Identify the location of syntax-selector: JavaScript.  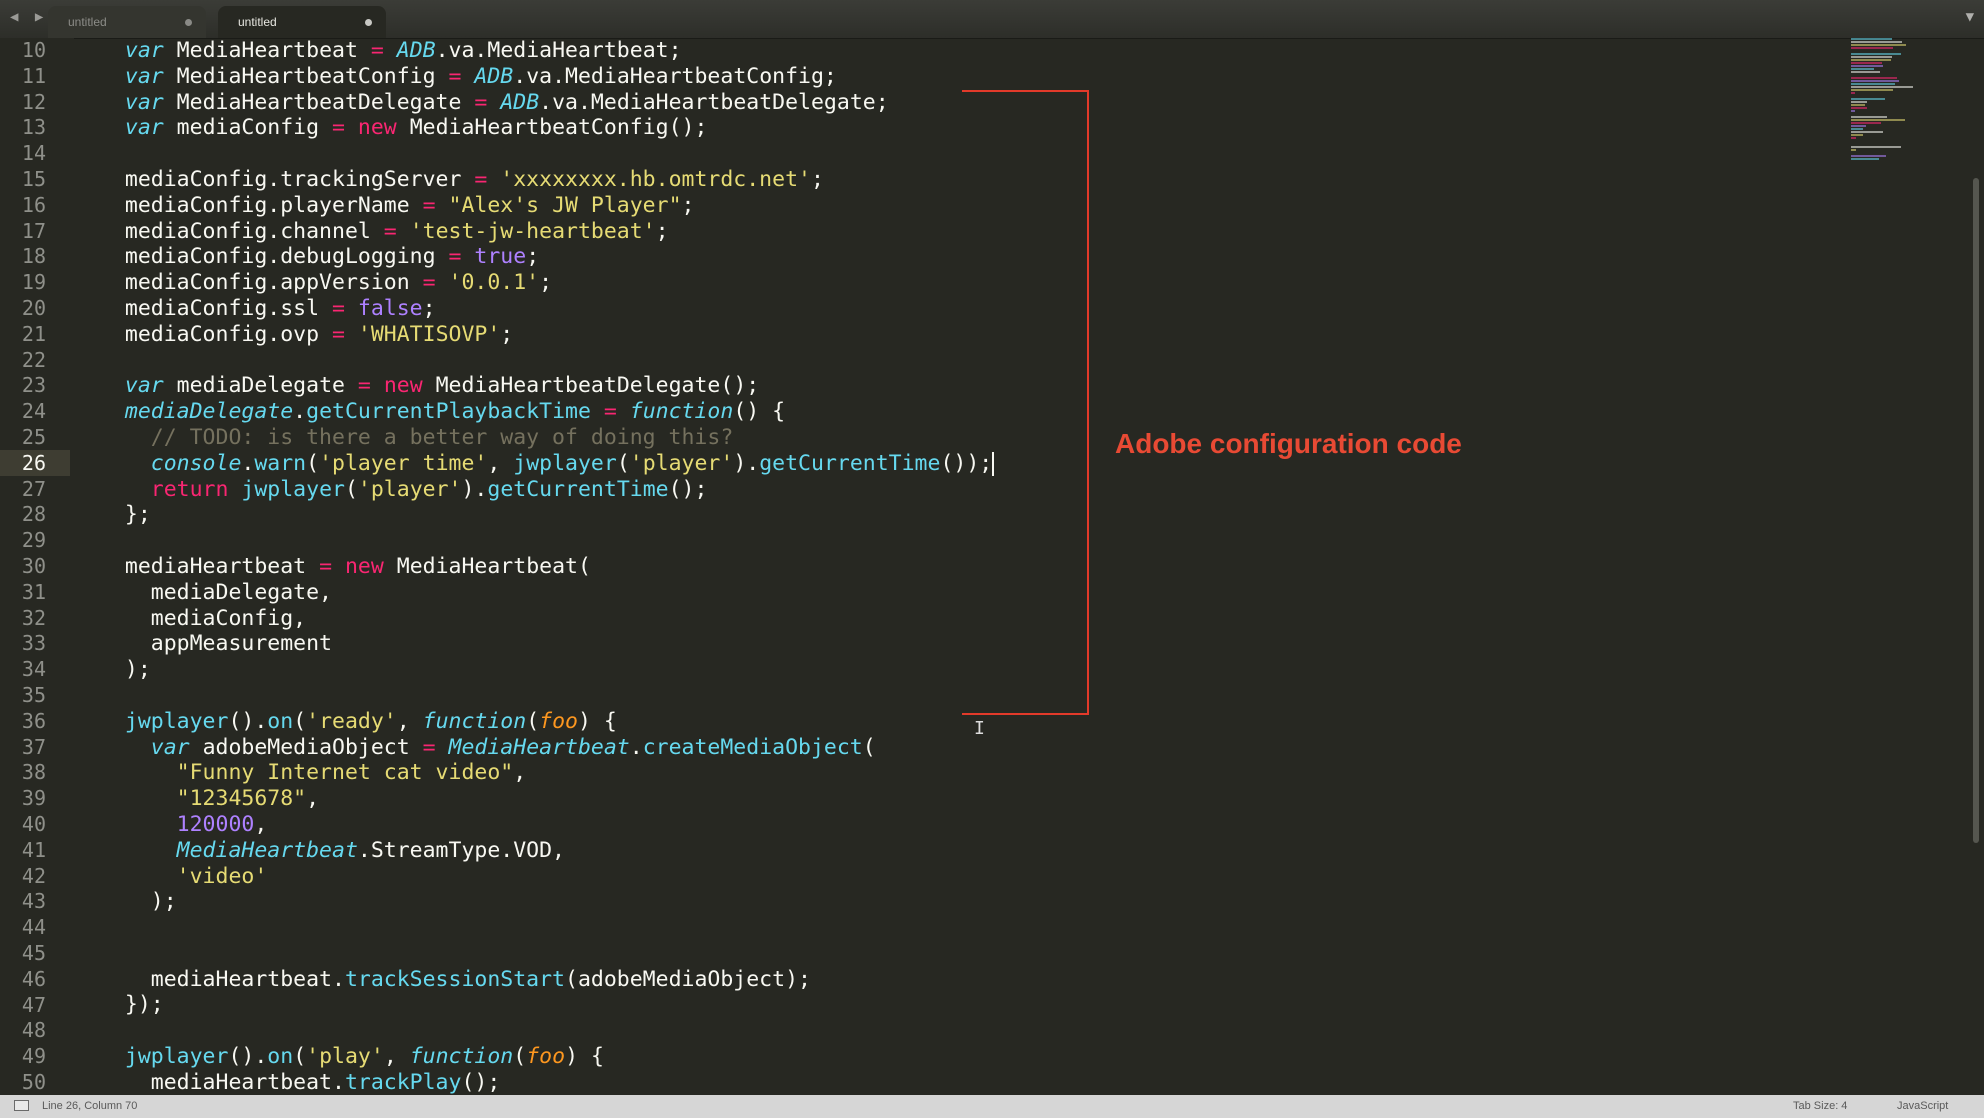
(1922, 1106).